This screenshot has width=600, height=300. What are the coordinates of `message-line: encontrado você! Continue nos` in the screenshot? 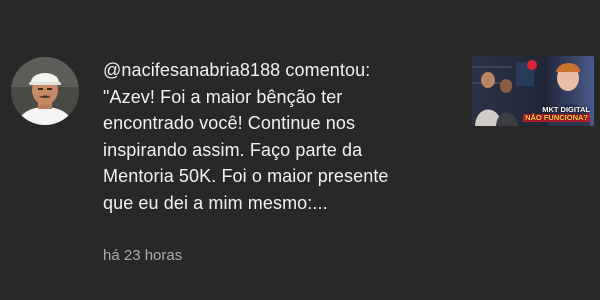 It's located at (229, 123).